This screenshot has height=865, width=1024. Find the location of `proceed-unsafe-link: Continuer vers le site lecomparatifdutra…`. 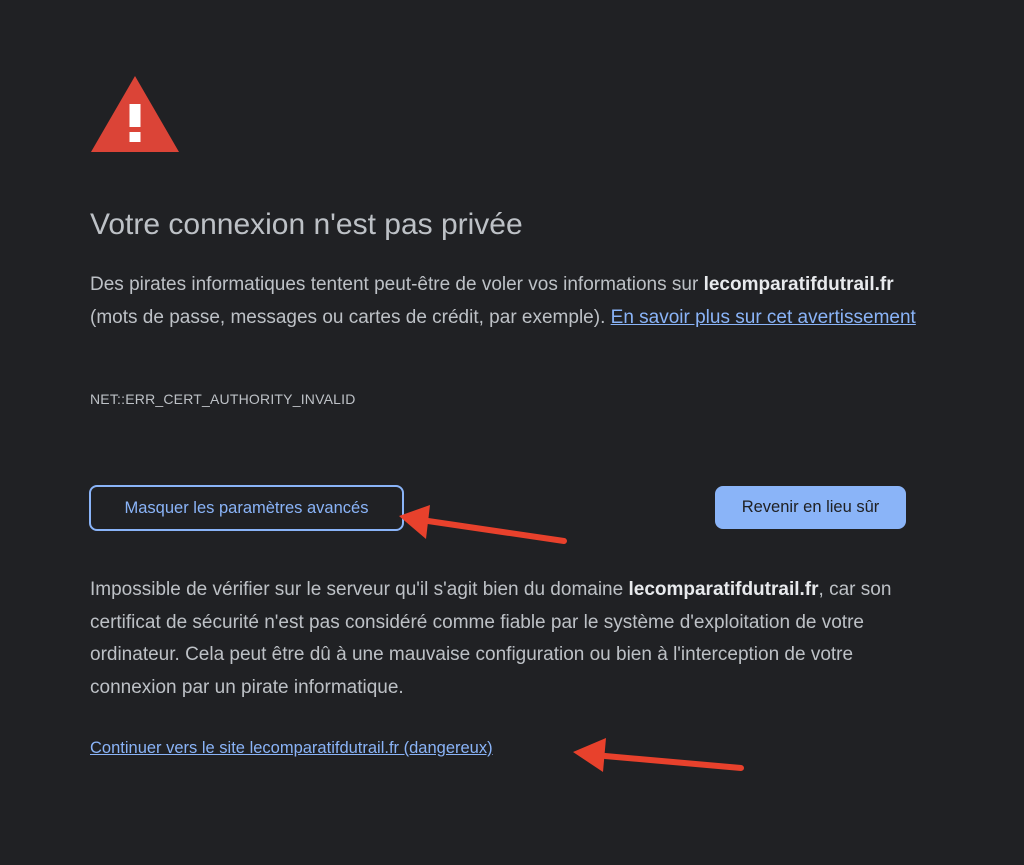

proceed-unsafe-link: Continuer vers le site lecomparatifdutra… is located at coordinates (291, 748).